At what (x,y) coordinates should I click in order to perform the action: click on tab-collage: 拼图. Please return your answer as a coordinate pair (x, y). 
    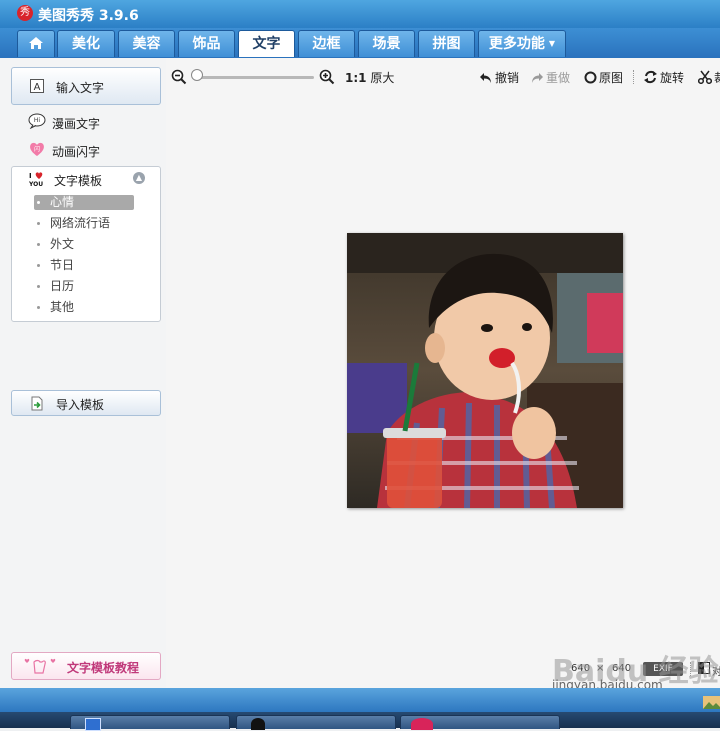
    Looking at the image, I should click on (446, 43).